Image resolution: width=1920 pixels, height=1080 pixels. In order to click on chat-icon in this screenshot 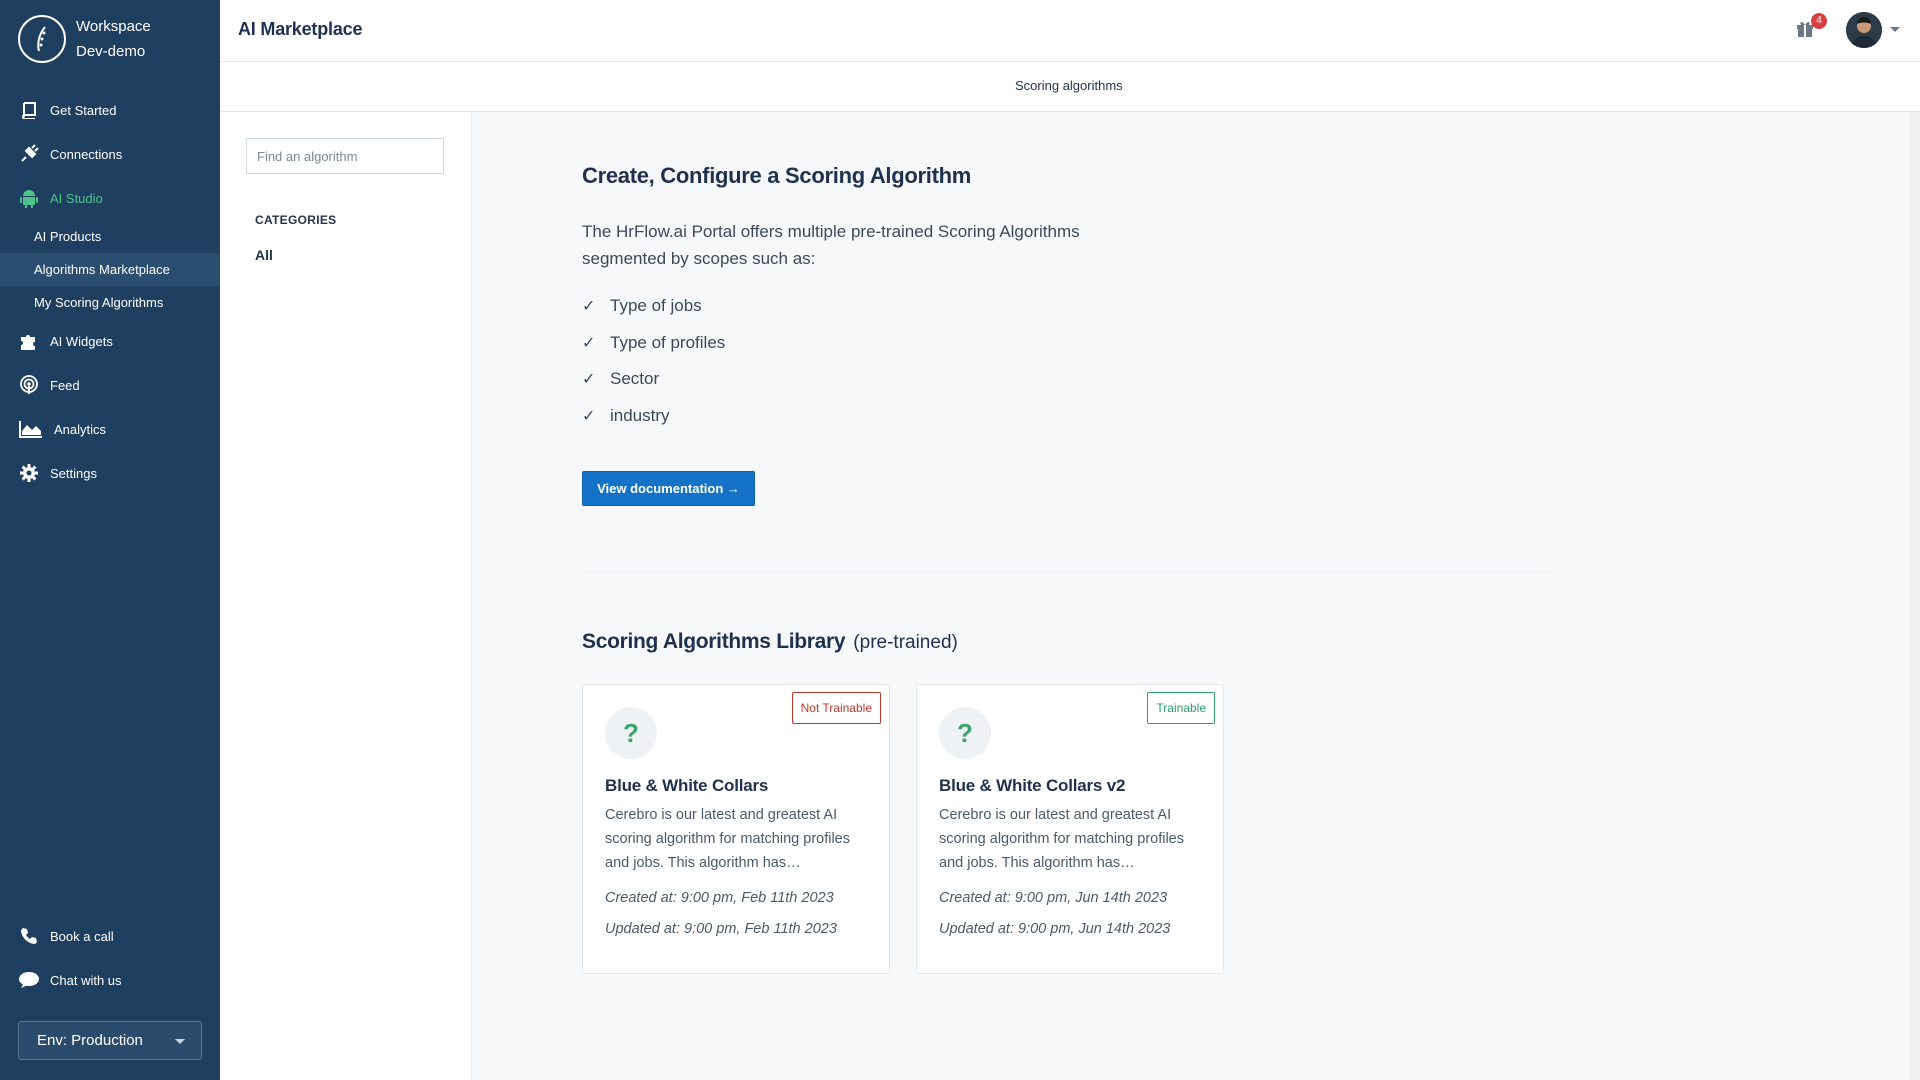, I will do `click(29, 980)`.